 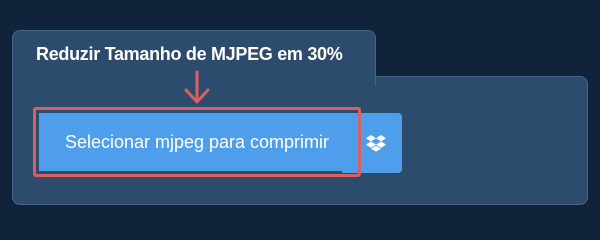 What do you see at coordinates (197, 87) in the screenshot?
I see `pointer-arrow-icon` at bounding box center [197, 87].